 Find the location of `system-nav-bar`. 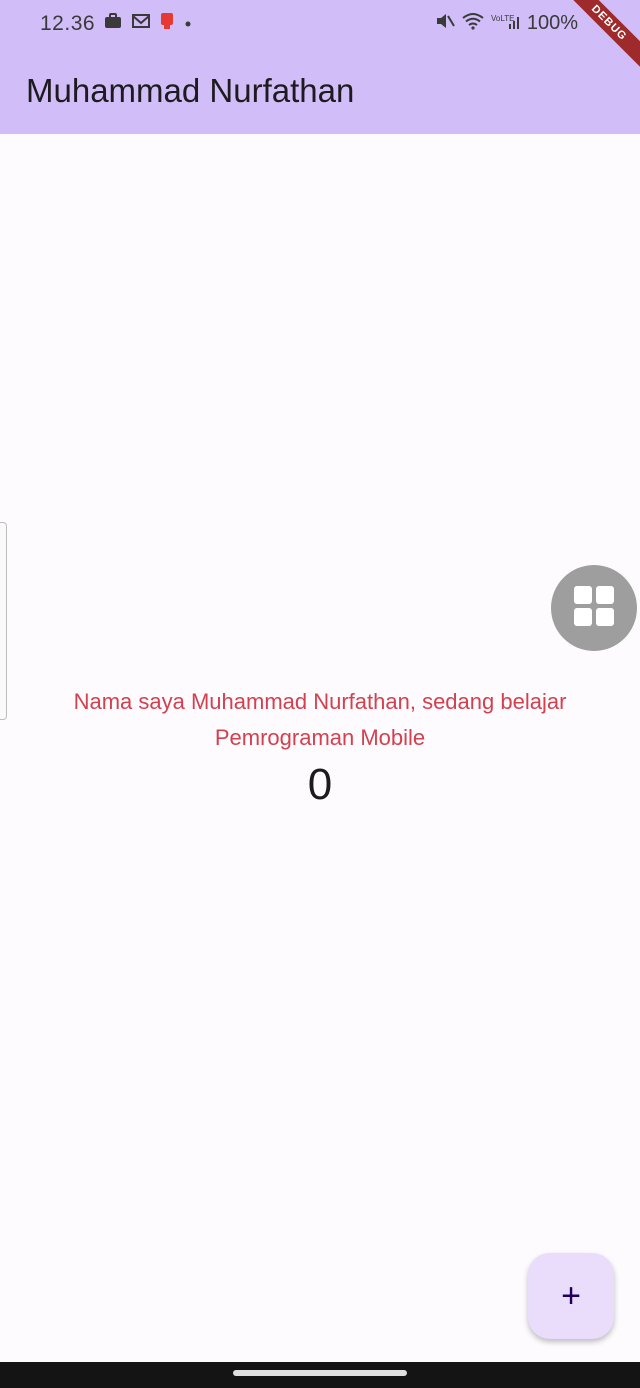

system-nav-bar is located at coordinates (320, 1375).